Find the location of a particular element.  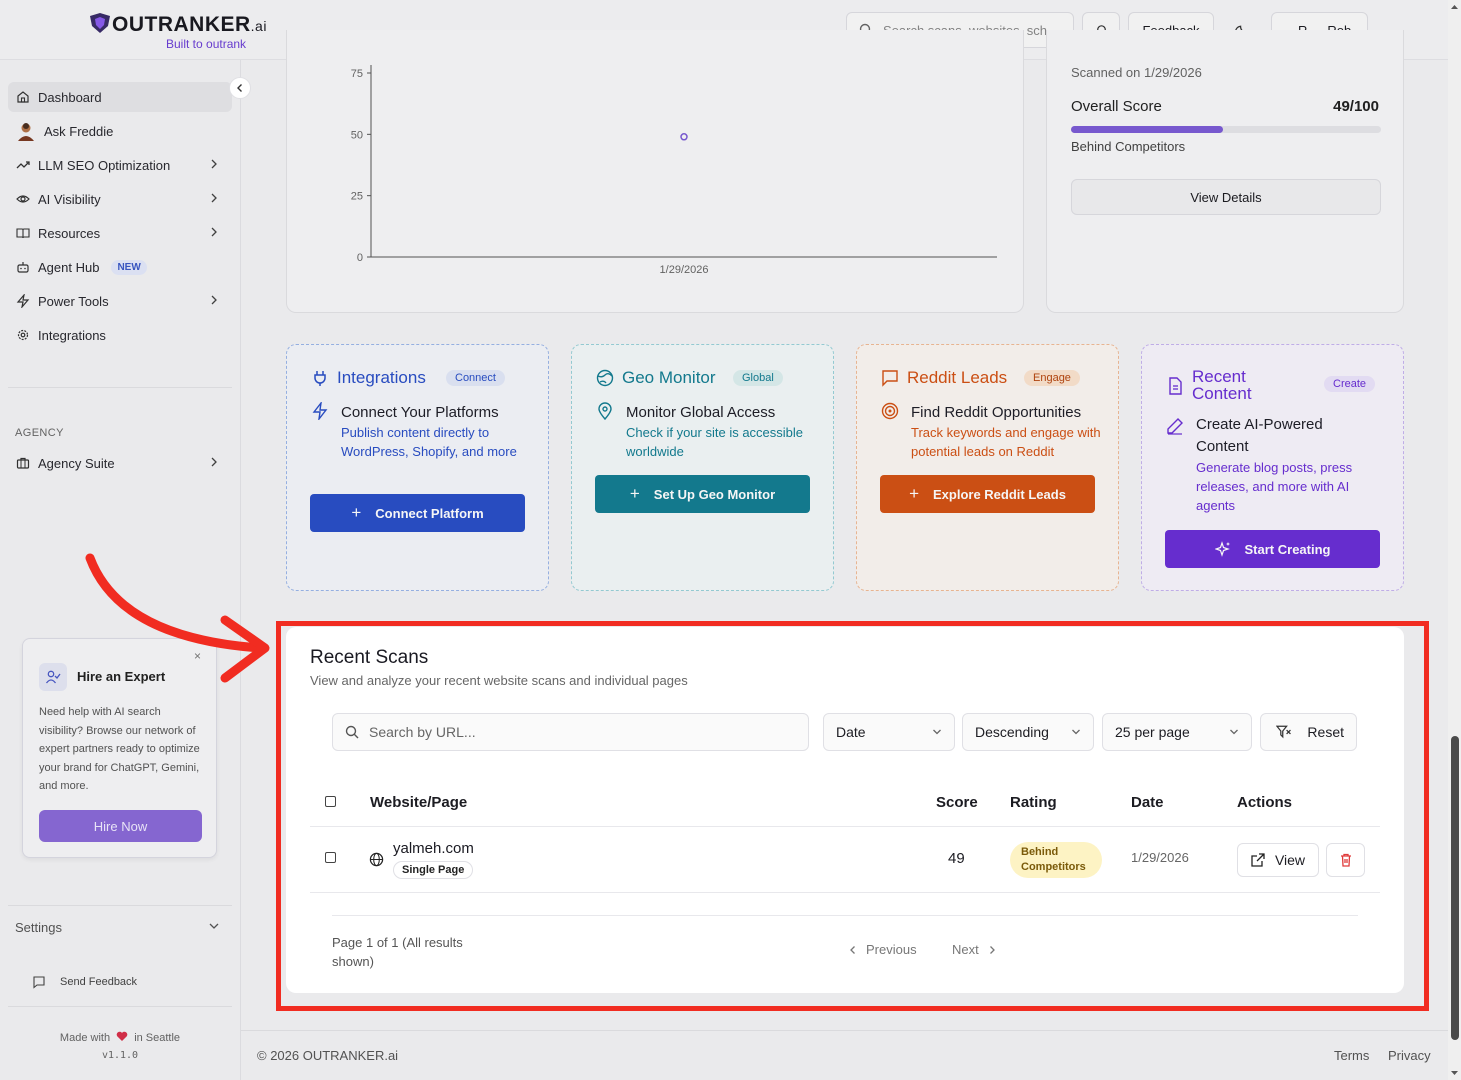

geo-monitor-subtitle: Monitor Global Access is located at coordinates (701, 412).